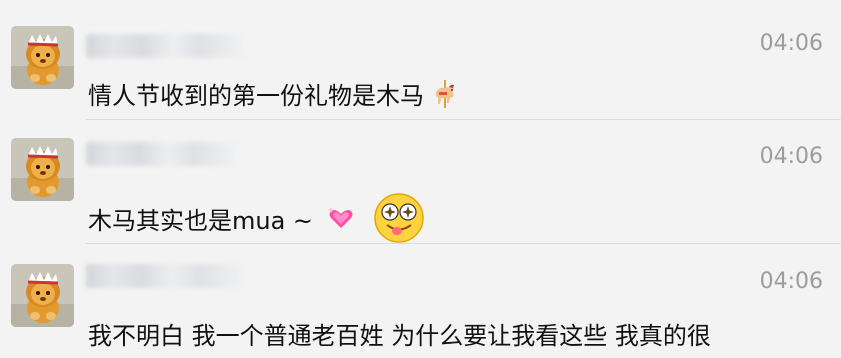 Image resolution: width=841 pixels, height=358 pixels. What do you see at coordinates (201, 220) in the screenshot?
I see `message-text-content: 木马其实也是mua ~` at bounding box center [201, 220].